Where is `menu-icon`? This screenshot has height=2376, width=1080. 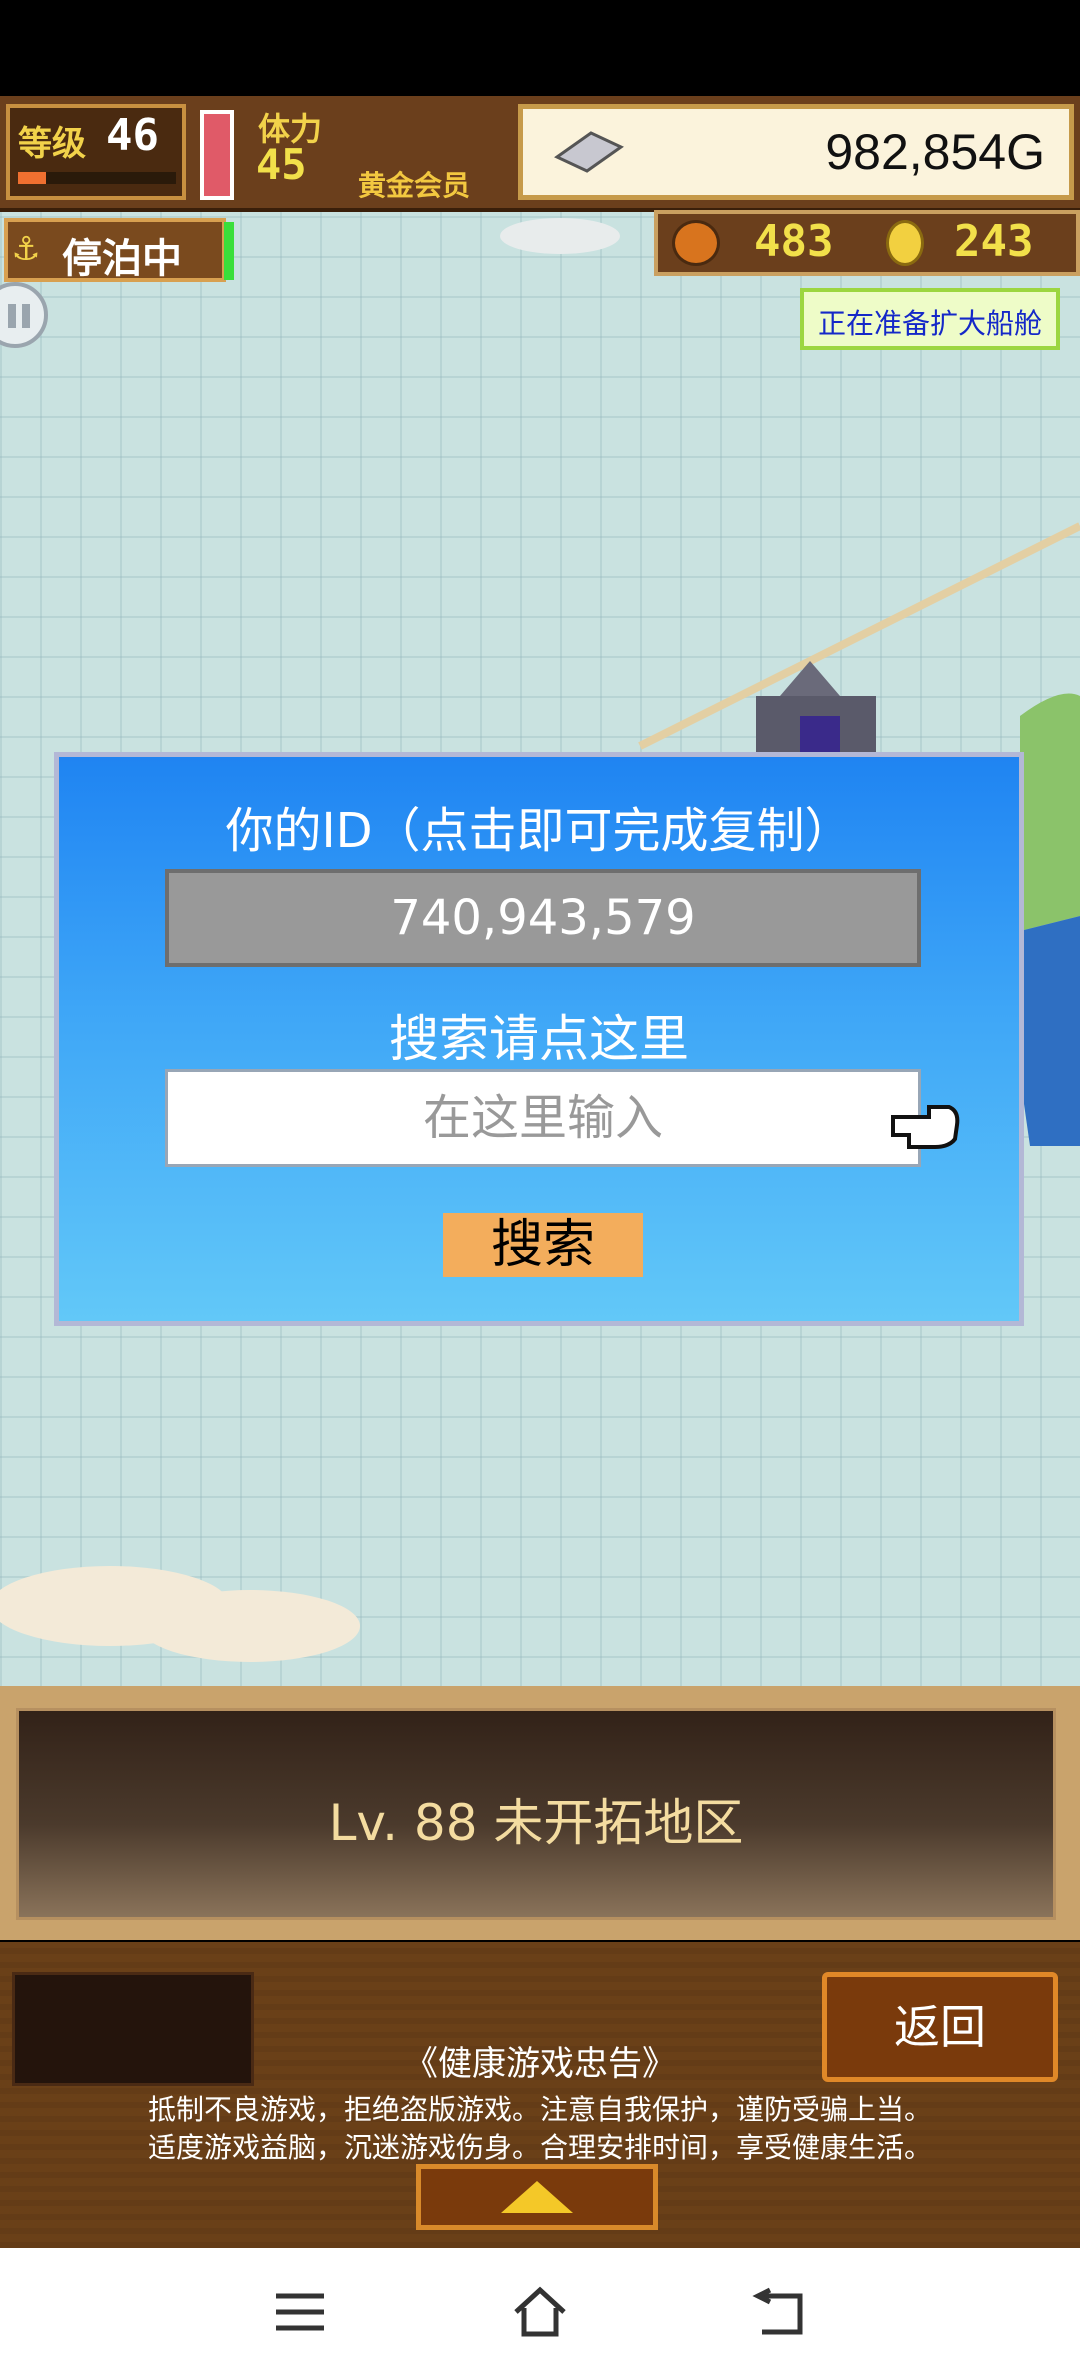 menu-icon is located at coordinates (300, 2312).